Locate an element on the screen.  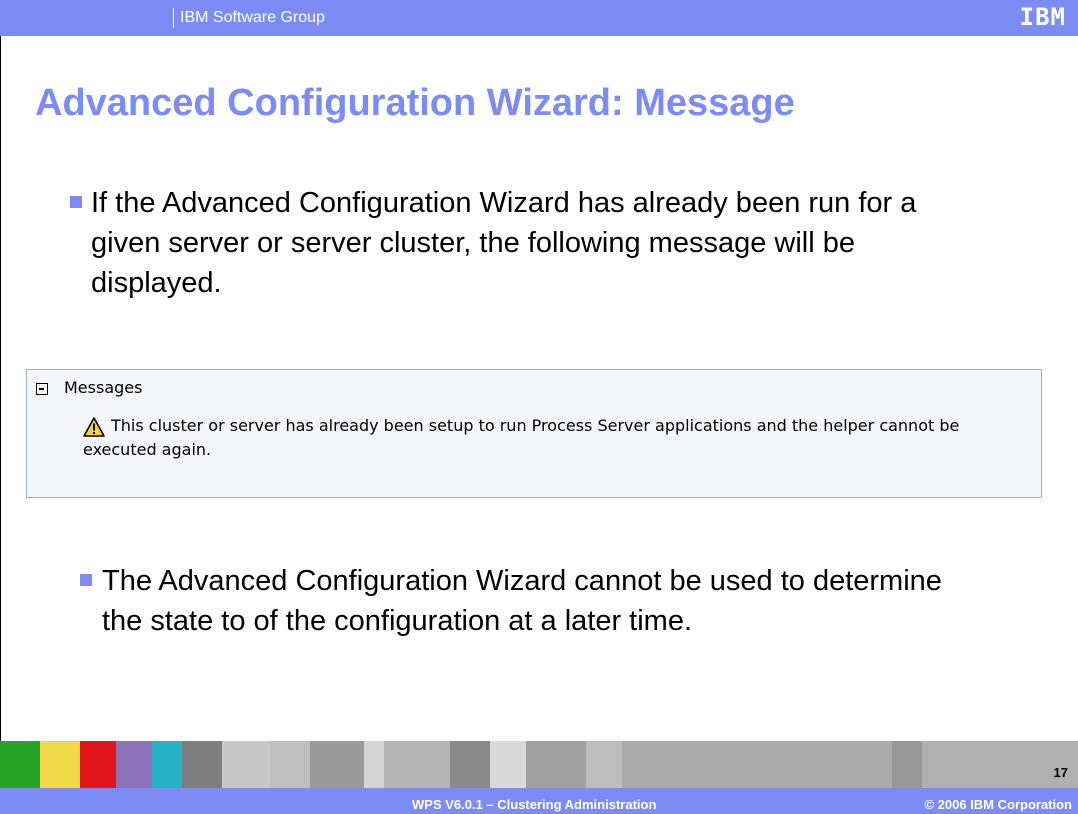
footer-course: WPS V6.0.1 – Clustering Administration is located at coordinates (534, 804).